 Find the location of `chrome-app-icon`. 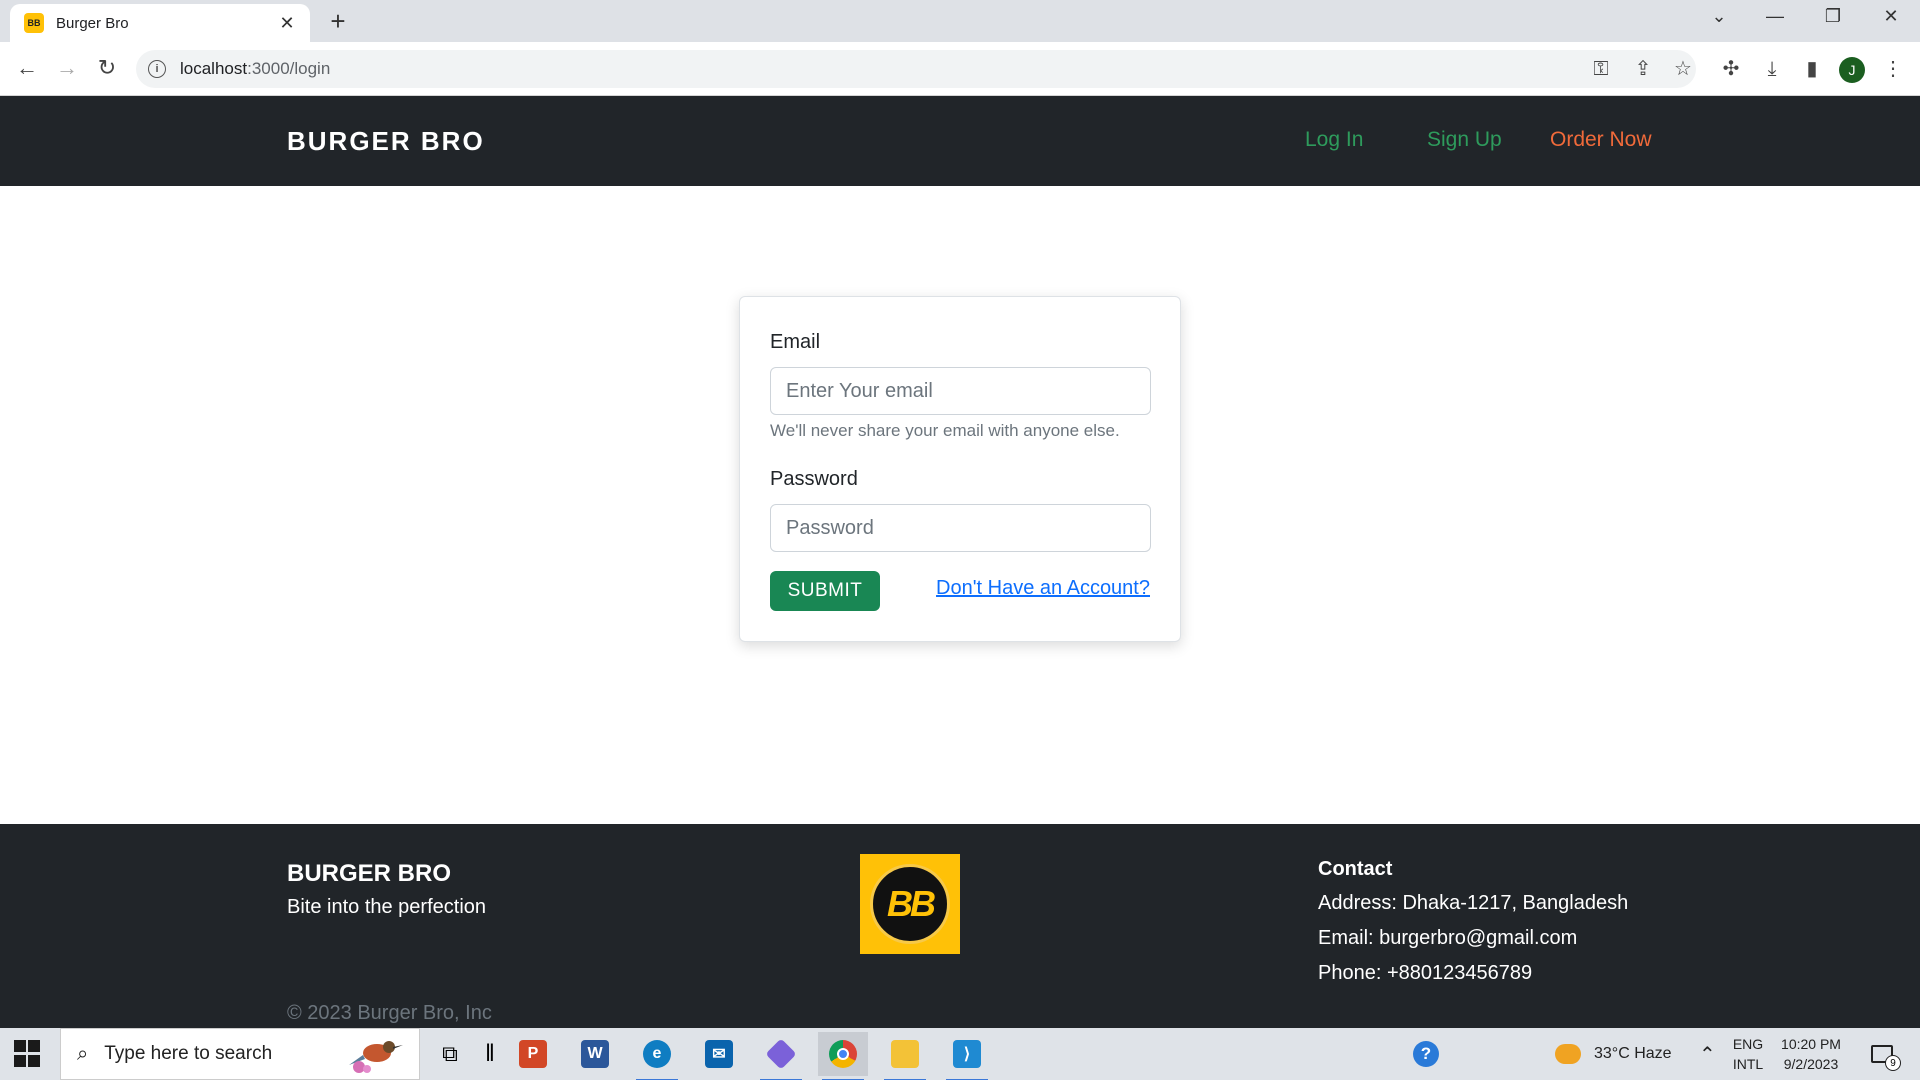

chrome-app-icon is located at coordinates (843, 1056).